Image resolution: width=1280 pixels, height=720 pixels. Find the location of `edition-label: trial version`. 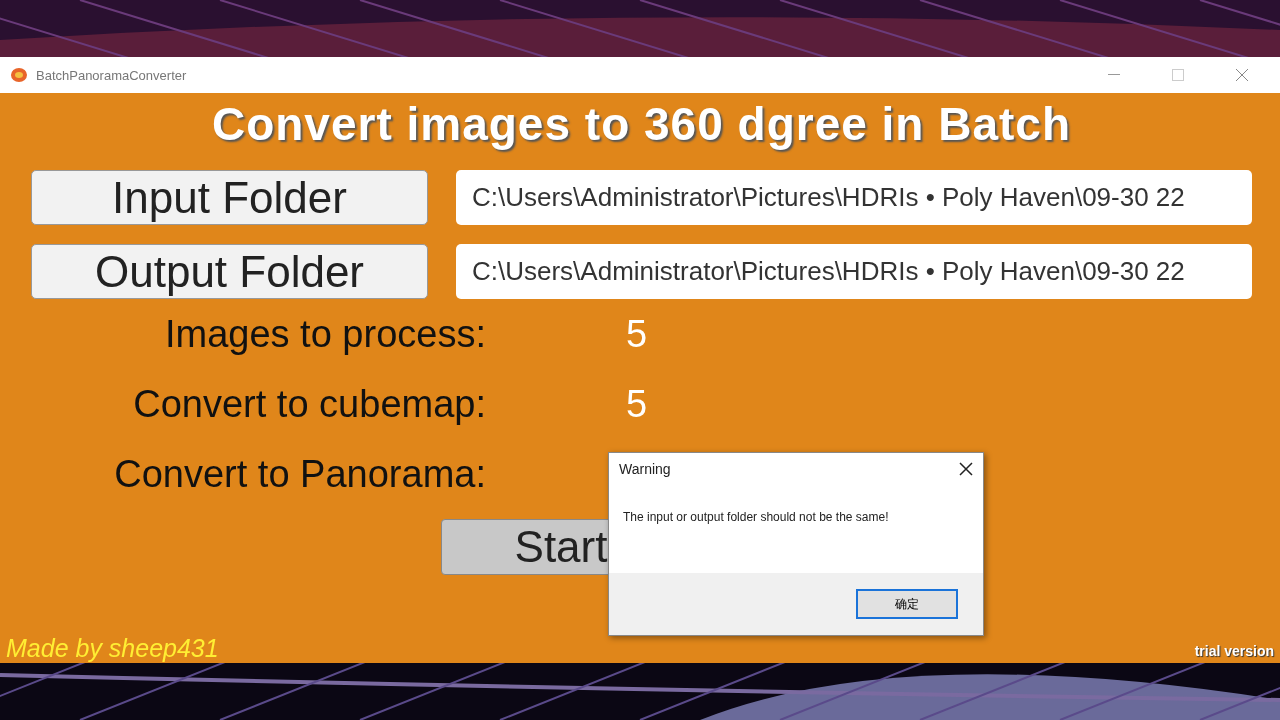

edition-label: trial version is located at coordinates (1234, 651).